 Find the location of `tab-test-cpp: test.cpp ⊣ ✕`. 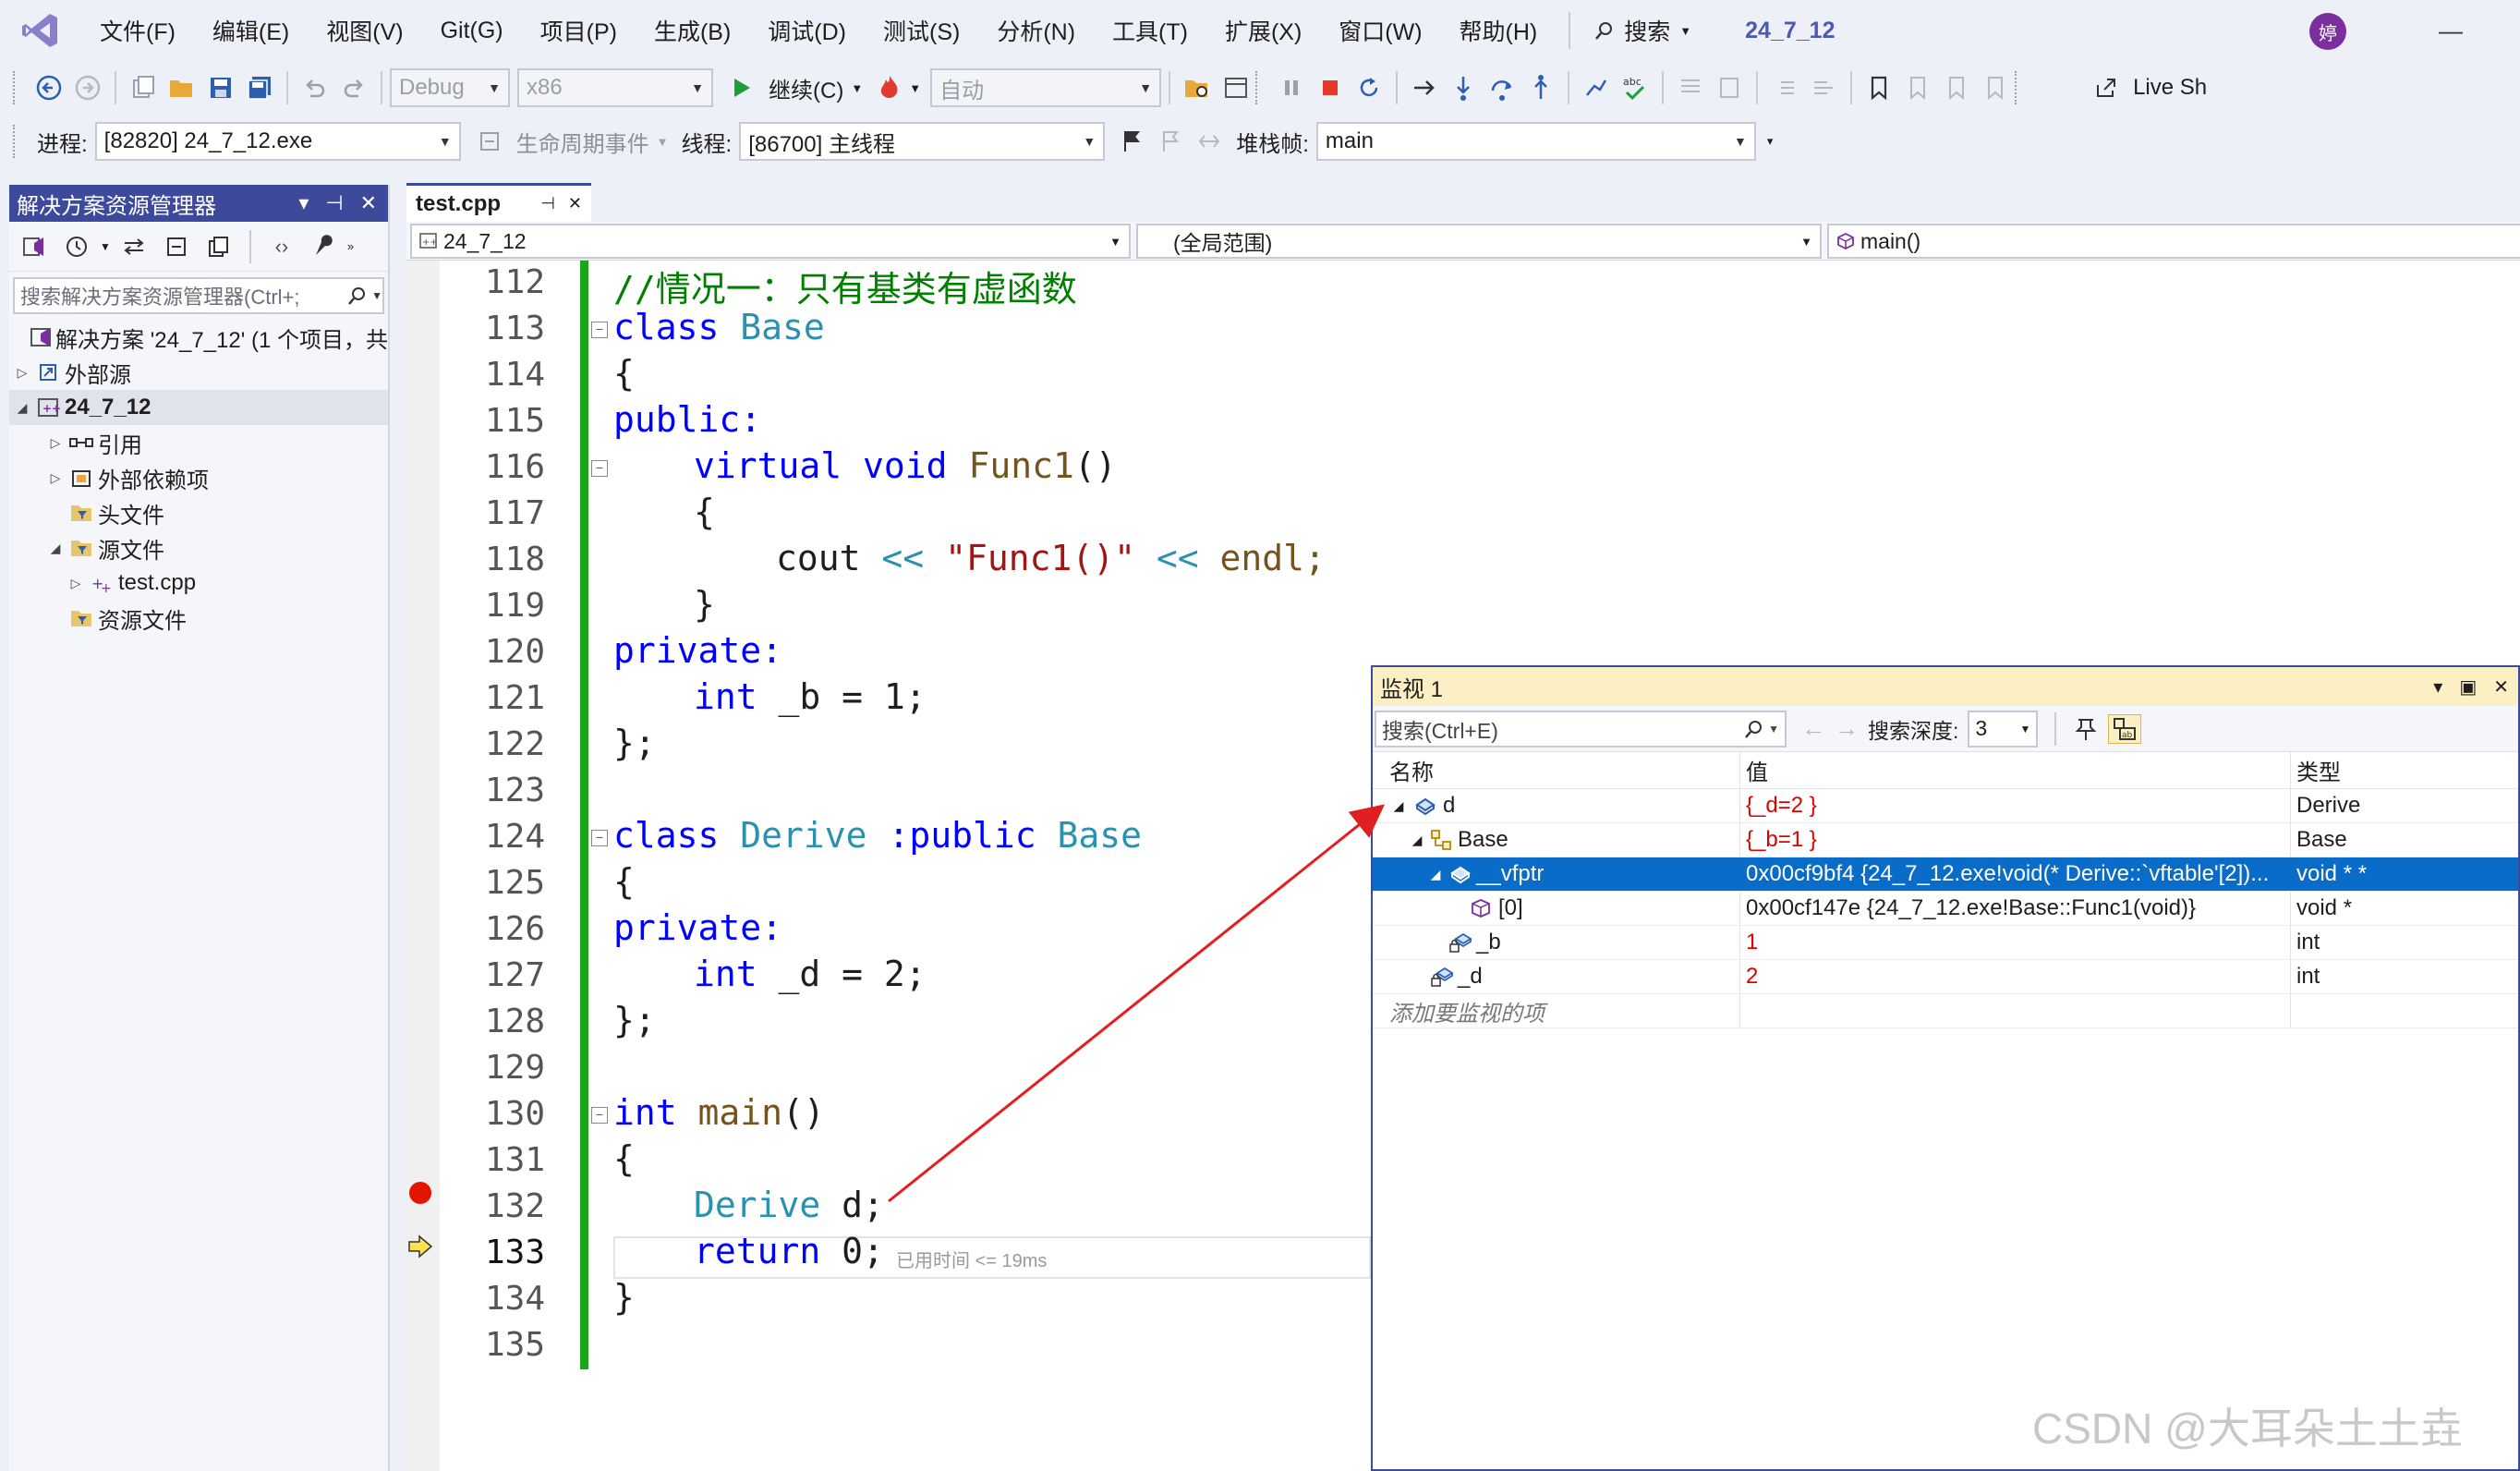

tab-test-cpp: test.cpp ⊣ ✕ is located at coordinates (498, 202).